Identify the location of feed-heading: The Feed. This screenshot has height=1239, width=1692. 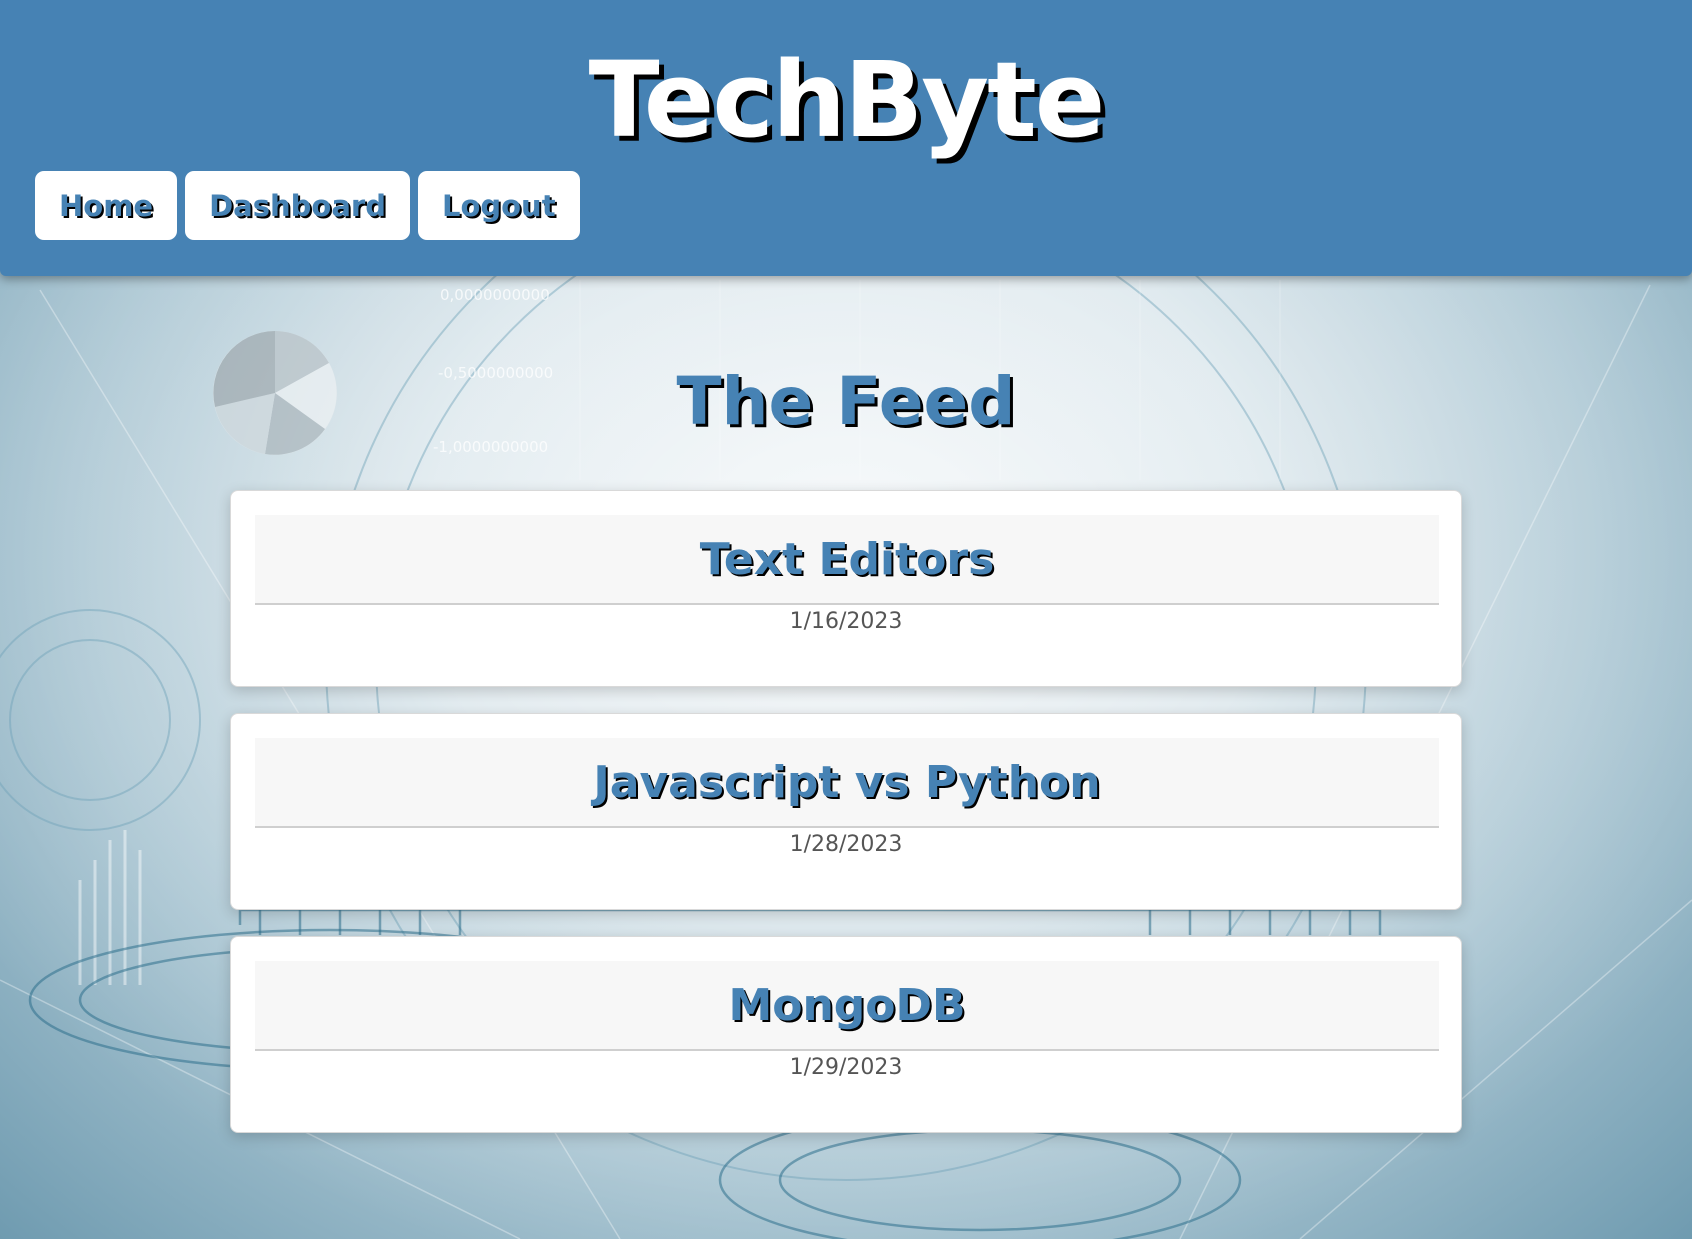
(846, 401).